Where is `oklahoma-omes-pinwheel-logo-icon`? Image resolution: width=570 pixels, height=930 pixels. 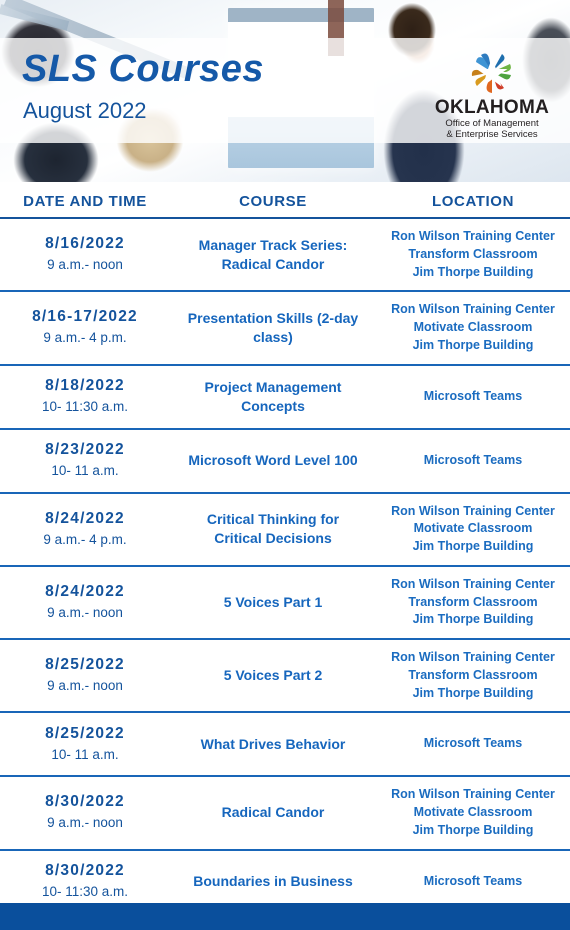
oklahoma-omes-pinwheel-logo-icon is located at coordinates (491, 73).